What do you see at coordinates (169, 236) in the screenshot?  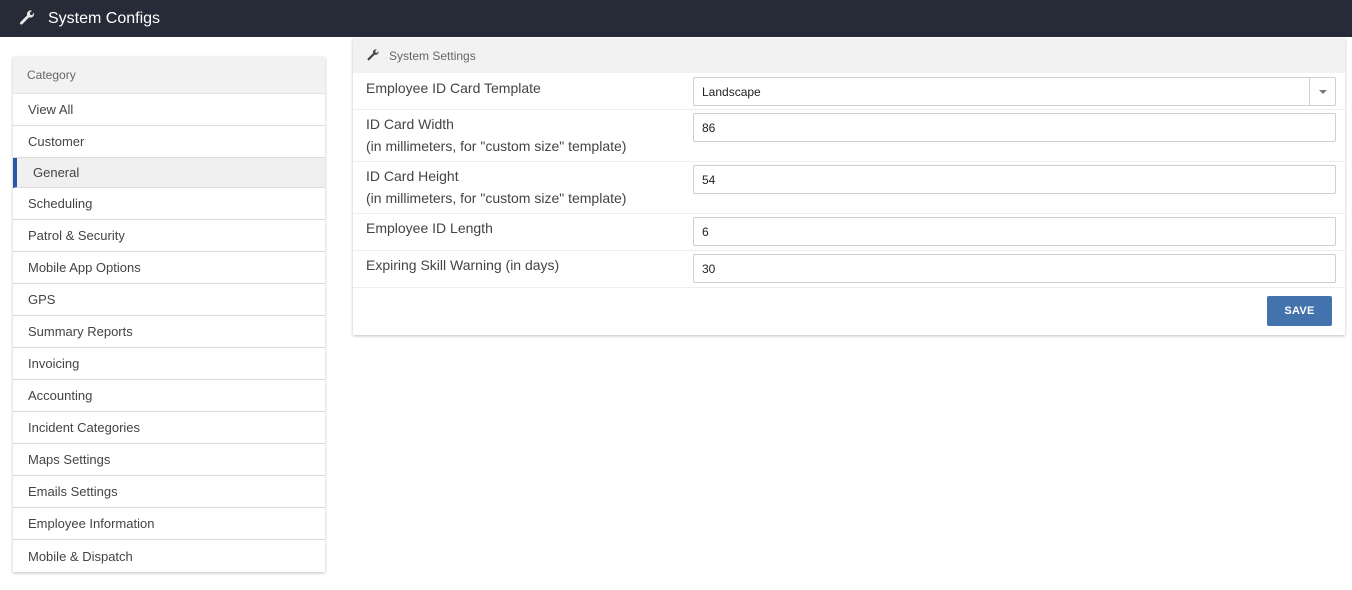 I see `sidebar-item-patrol-security: Patrol & Security` at bounding box center [169, 236].